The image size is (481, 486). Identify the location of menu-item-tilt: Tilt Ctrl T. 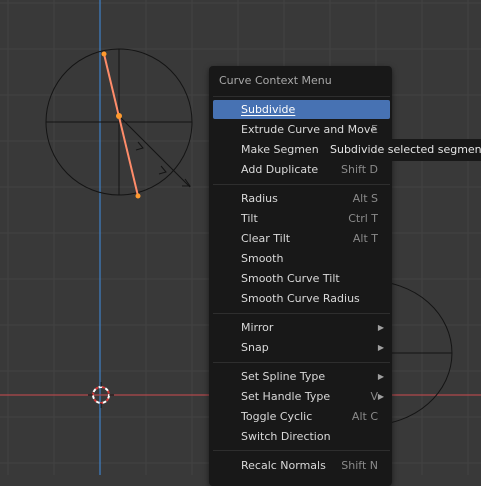
(301, 218).